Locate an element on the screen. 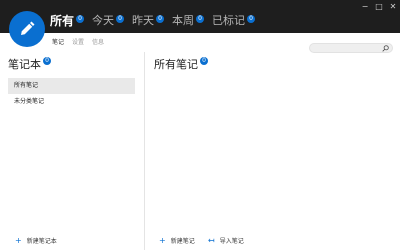 This screenshot has width=400, height=250. subnav-notes: 笔记 is located at coordinates (58, 41).